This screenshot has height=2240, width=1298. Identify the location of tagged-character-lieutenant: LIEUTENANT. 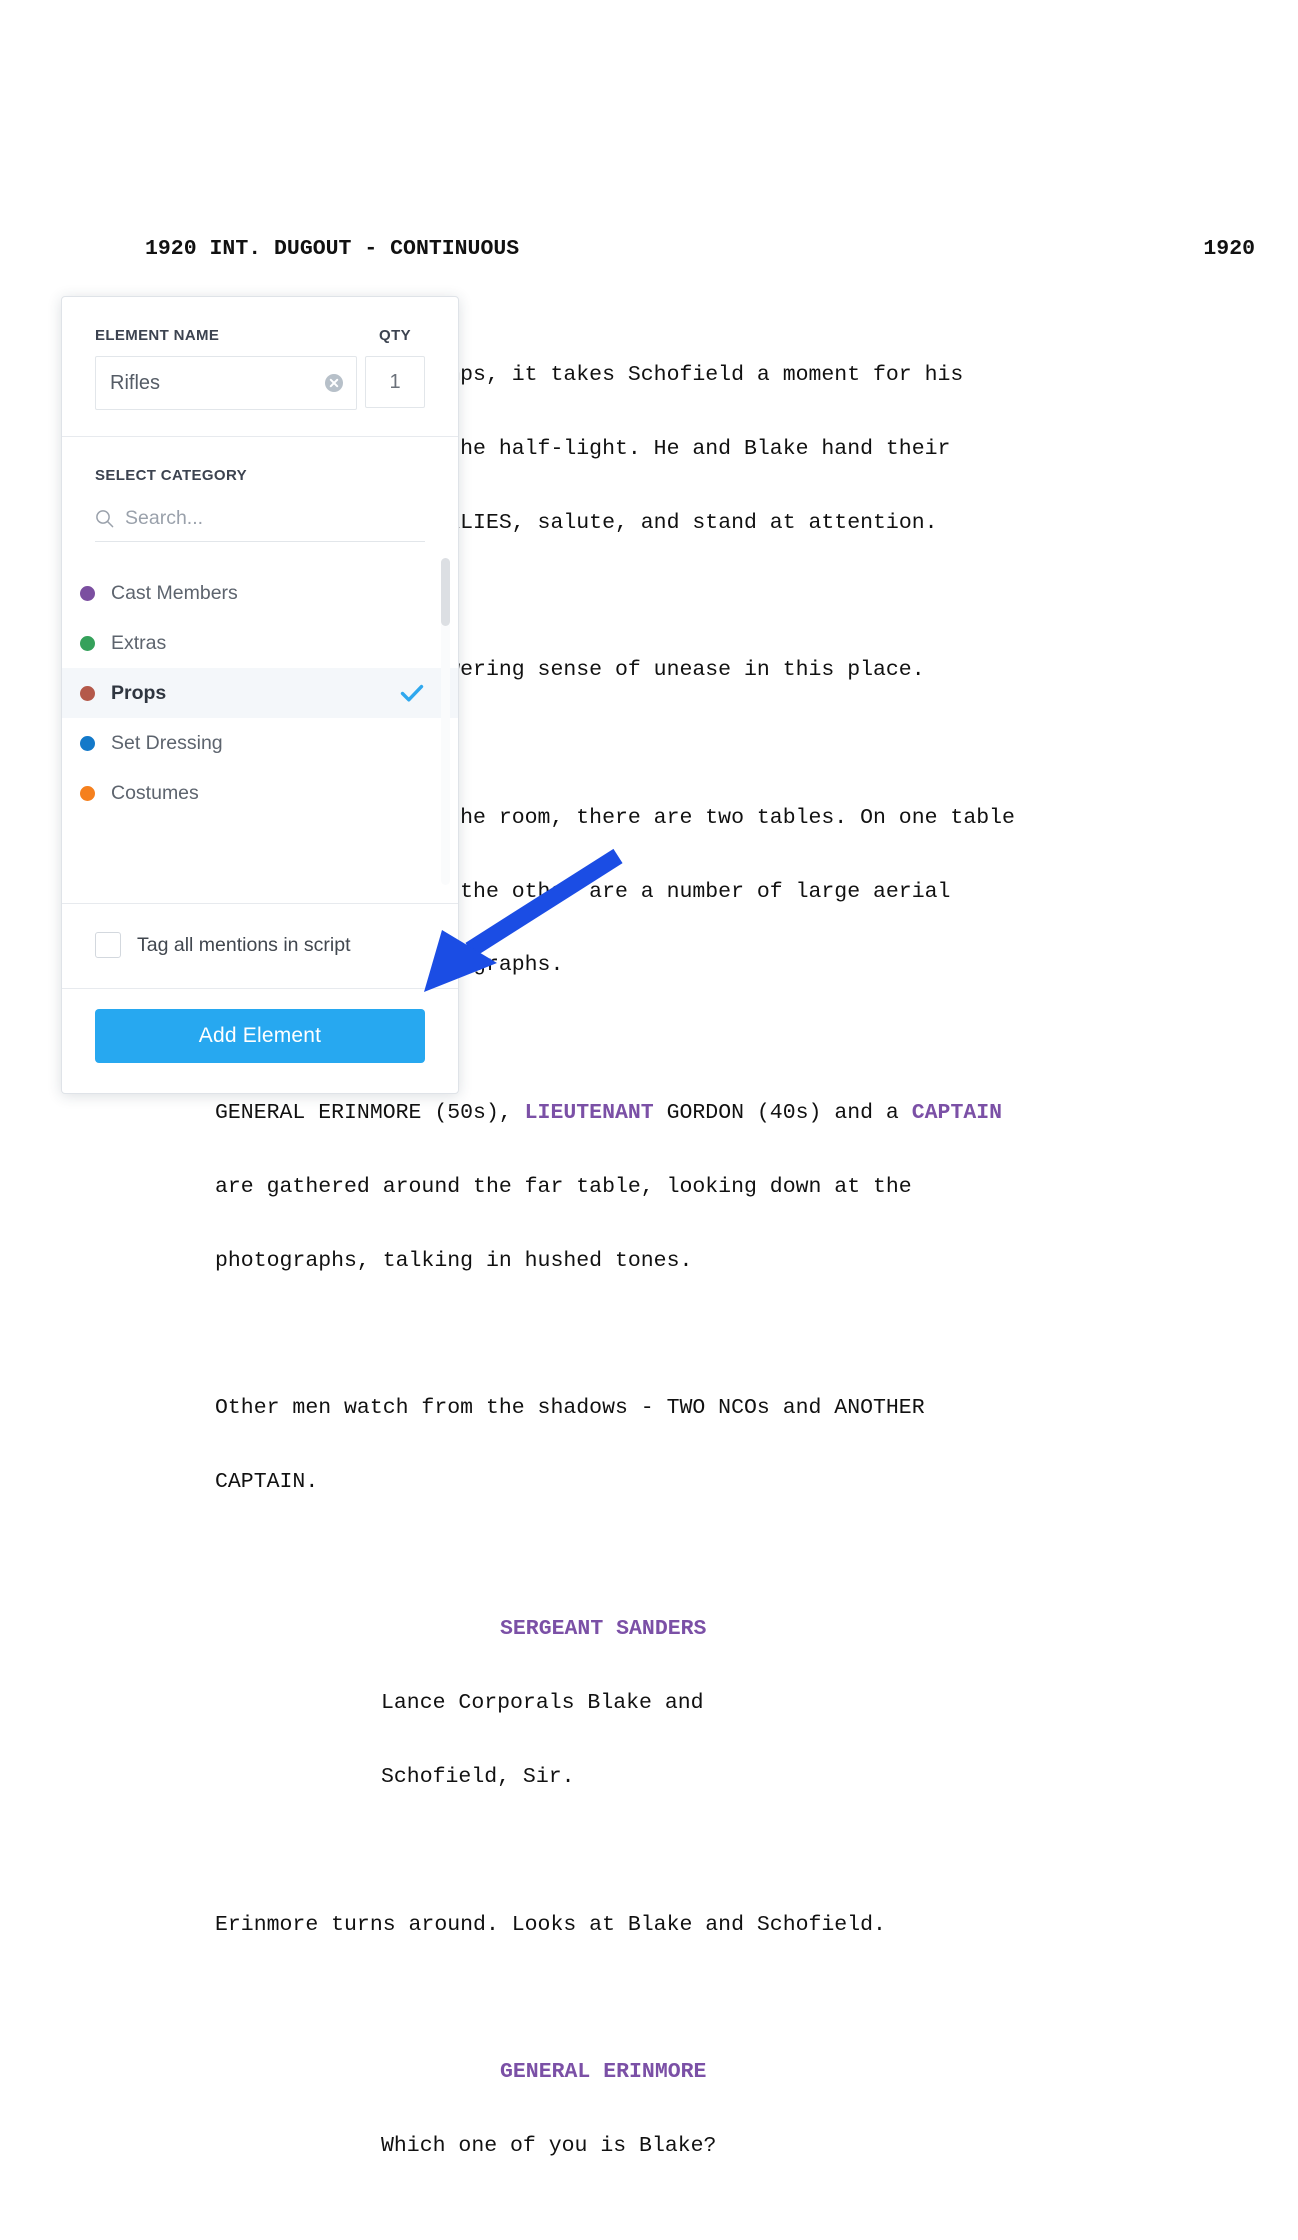
(589, 1113).